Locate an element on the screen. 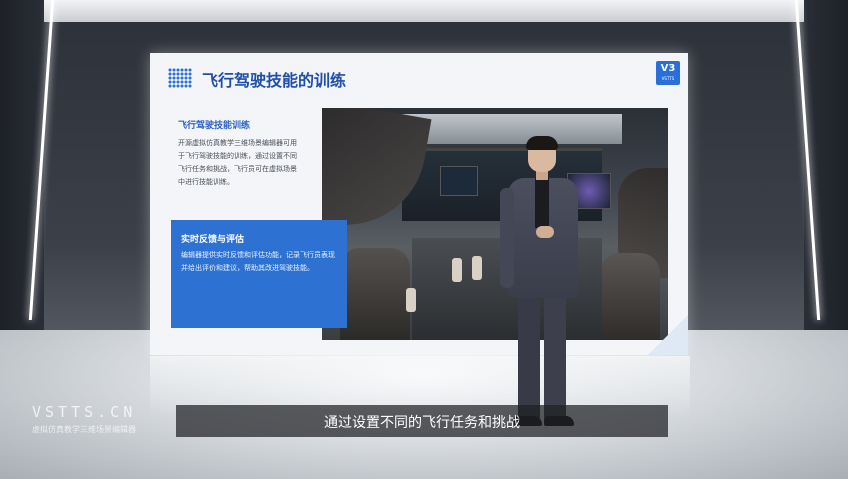 The height and width of the screenshot is (479, 848). presenter-arm is located at coordinates (507, 238).